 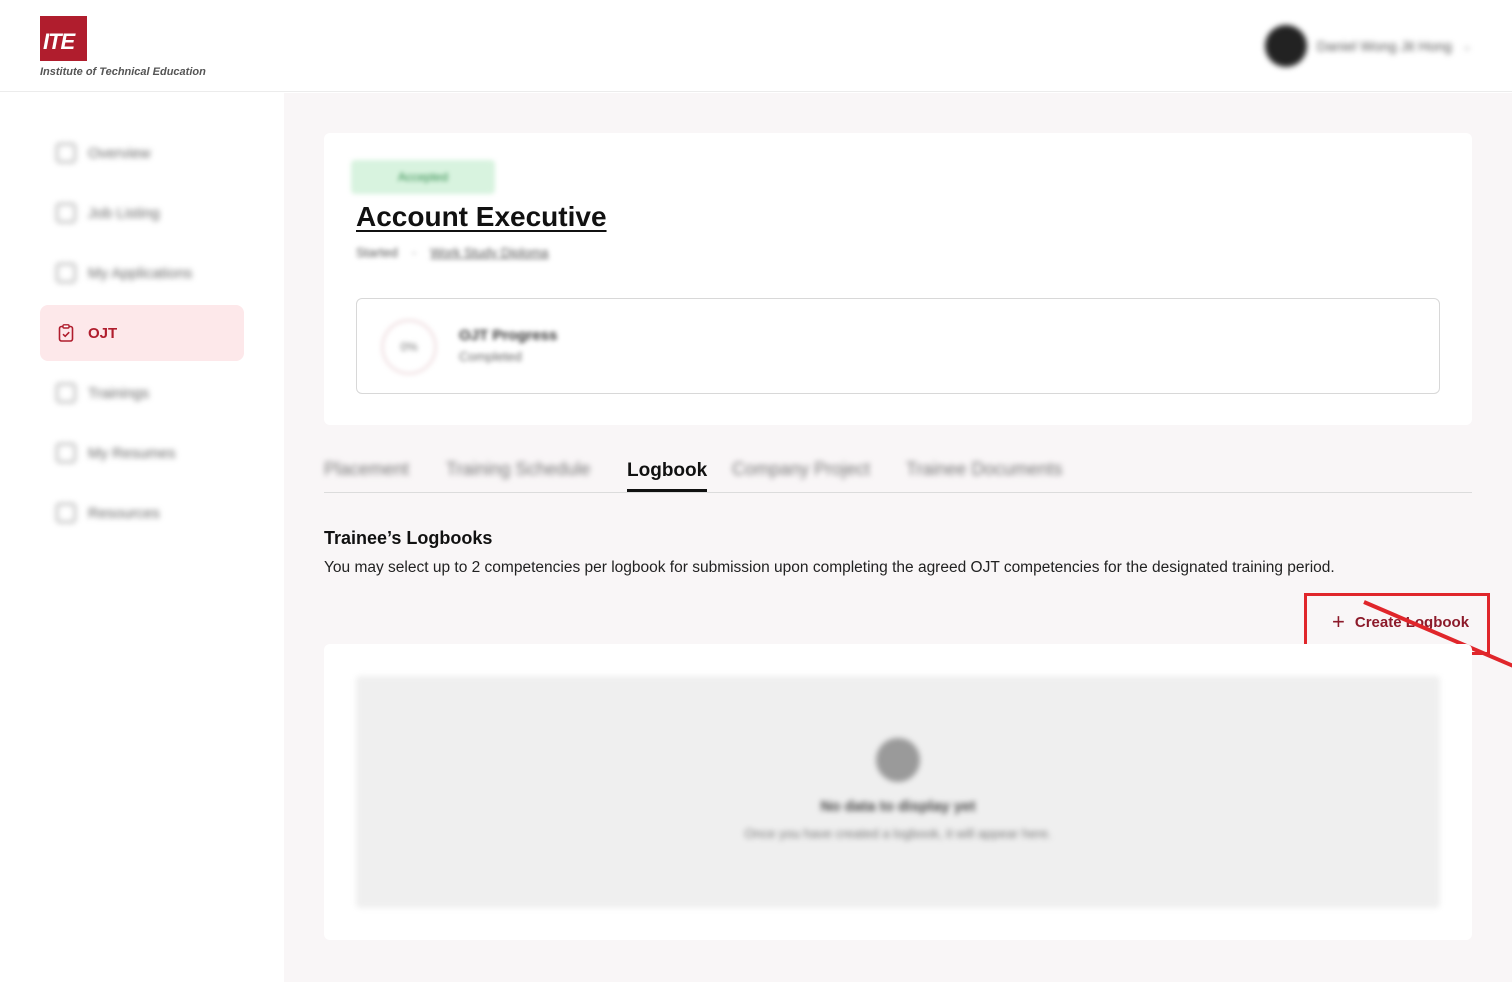 I want to click on sidebar-item-label: Overview, so click(x=119, y=153).